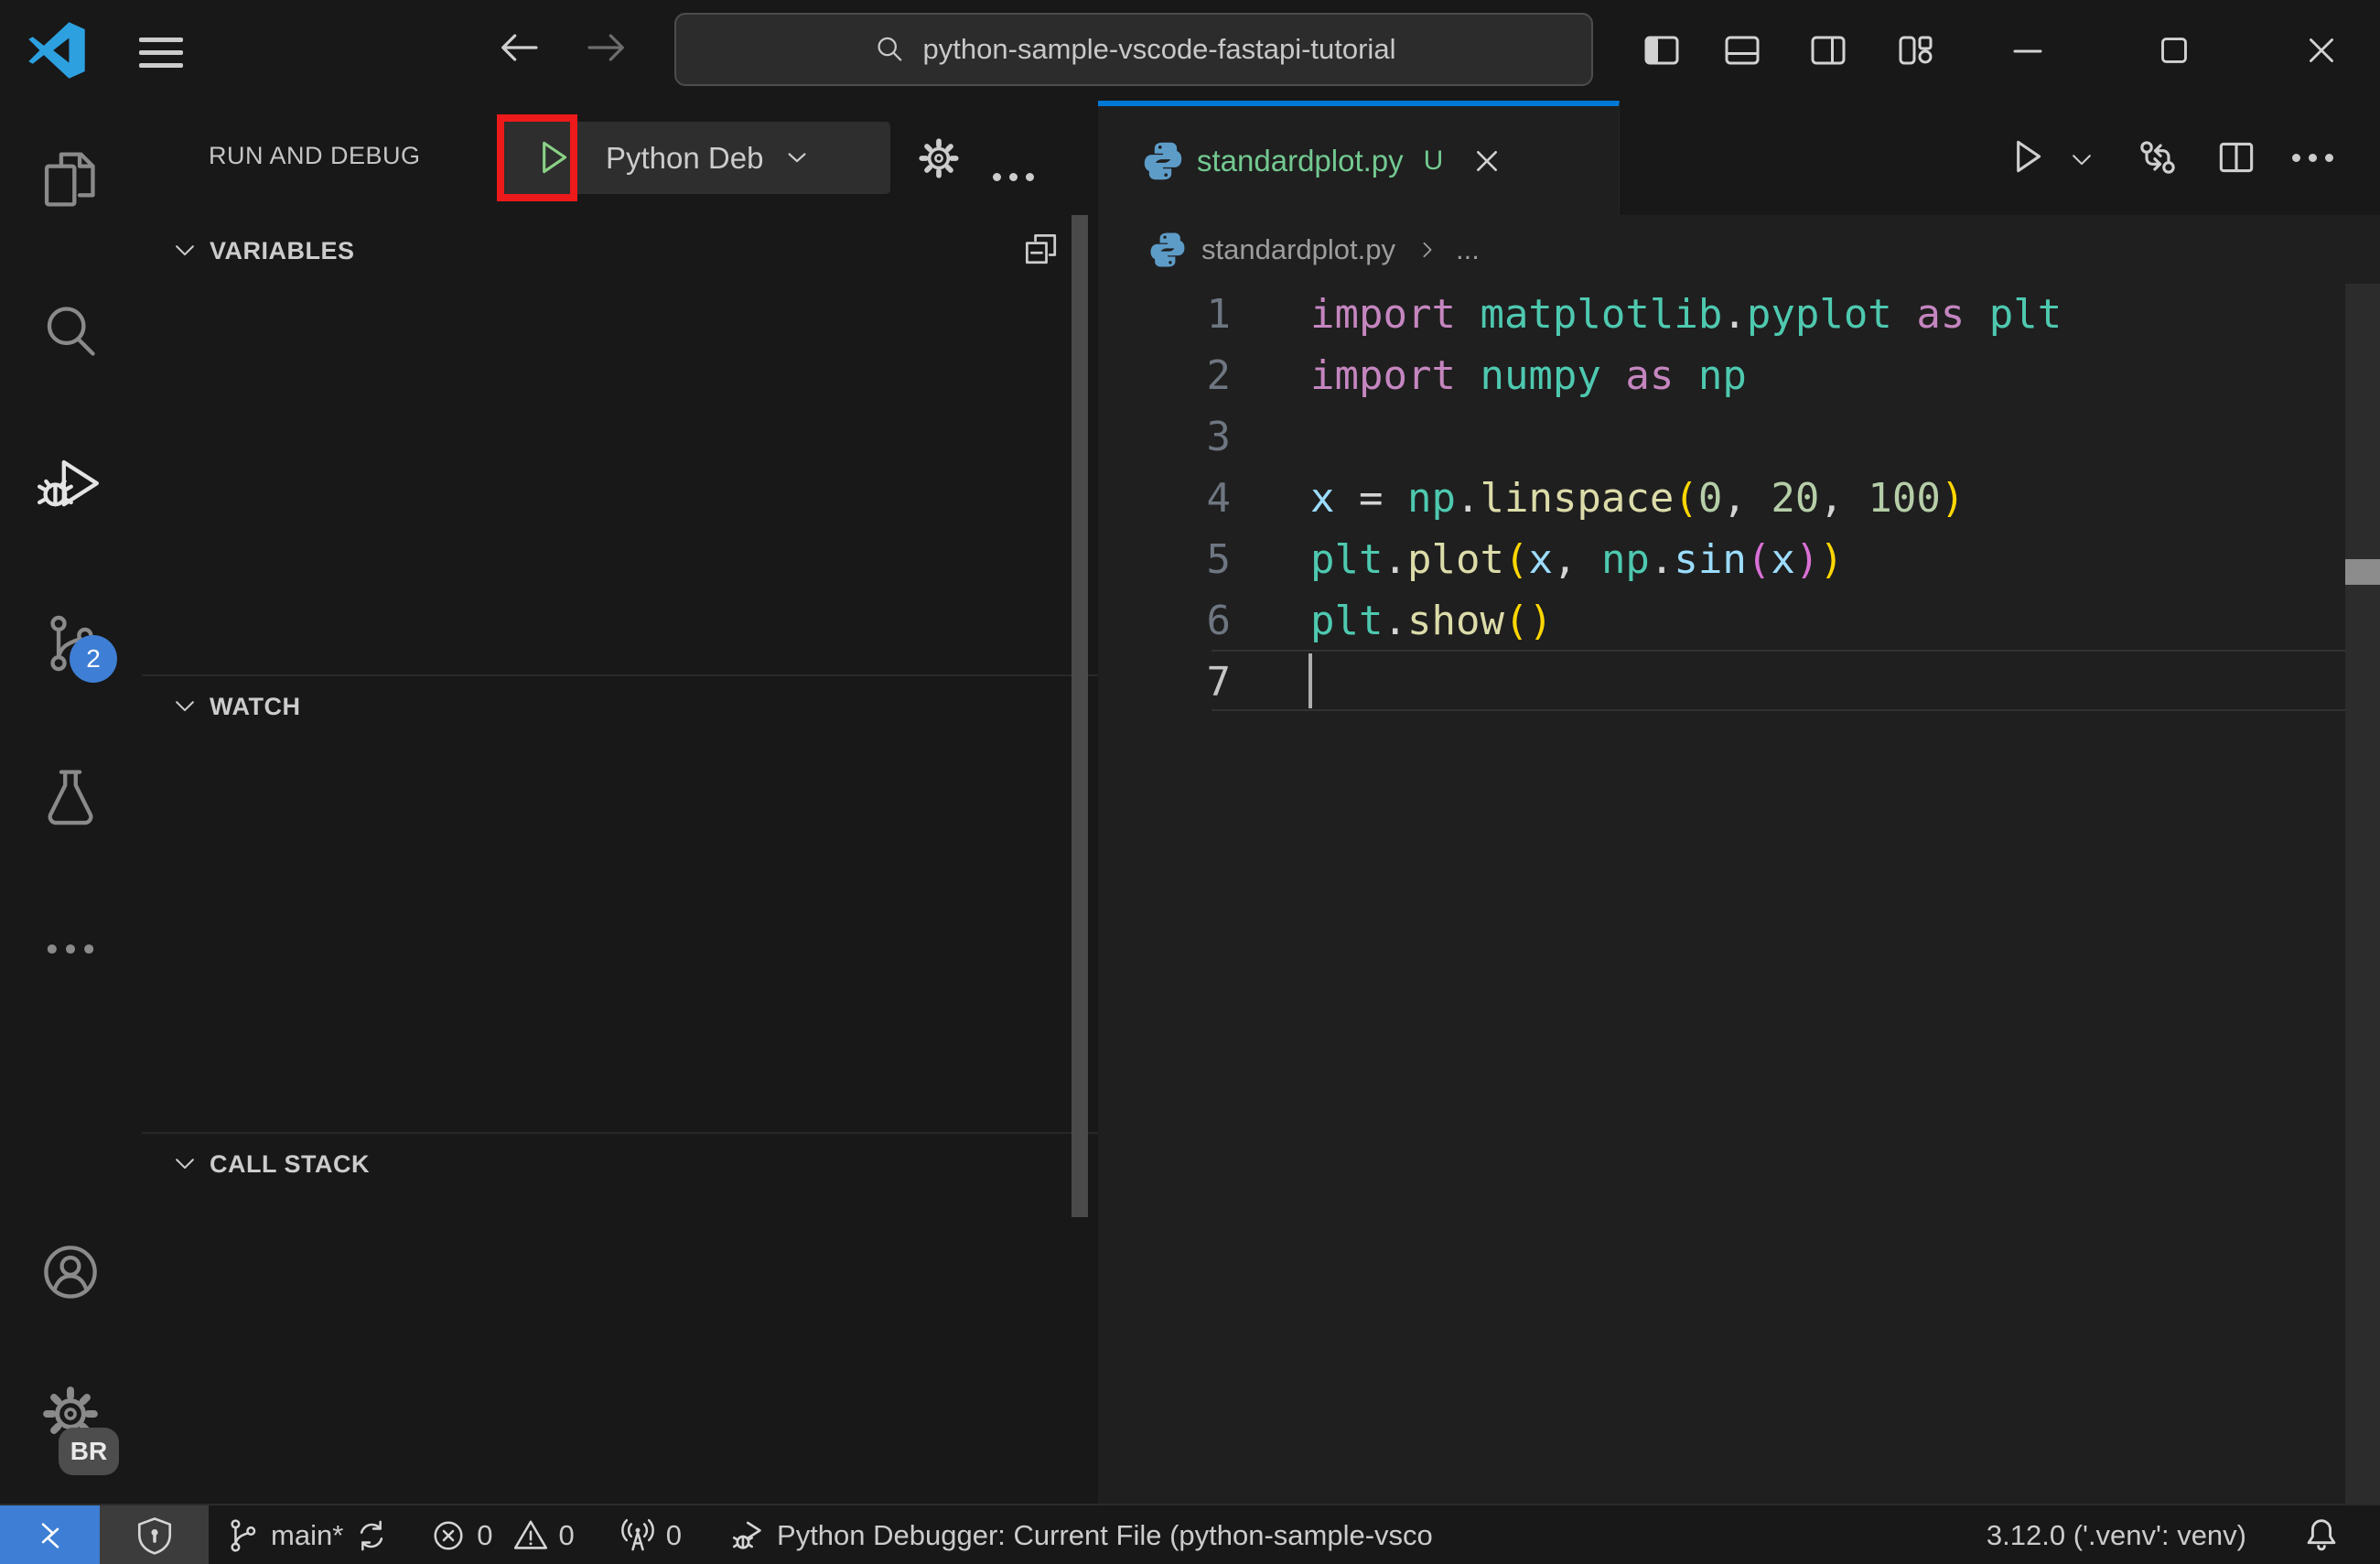 The height and width of the screenshot is (1564, 2380). I want to click on breadcrumb-chevron-icon, so click(1427, 250).